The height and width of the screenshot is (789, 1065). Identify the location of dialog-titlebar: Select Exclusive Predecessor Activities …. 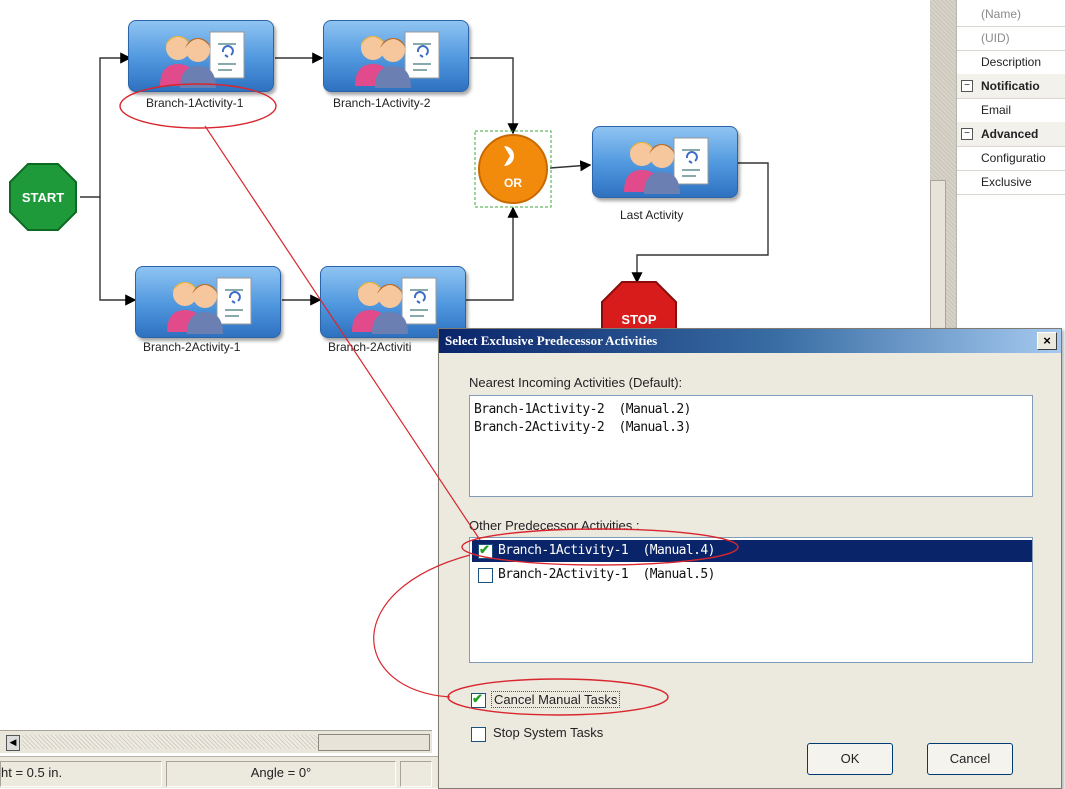
(750, 341).